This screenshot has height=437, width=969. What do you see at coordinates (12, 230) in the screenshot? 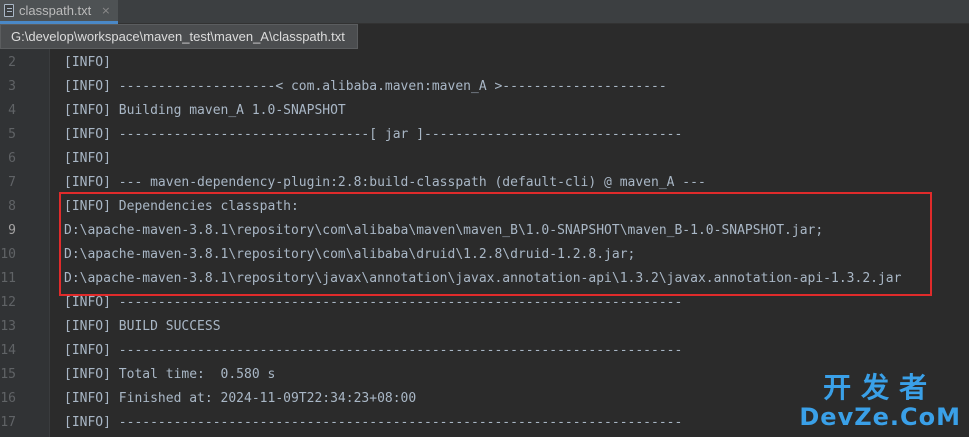
I see `line-number-current: 9` at bounding box center [12, 230].